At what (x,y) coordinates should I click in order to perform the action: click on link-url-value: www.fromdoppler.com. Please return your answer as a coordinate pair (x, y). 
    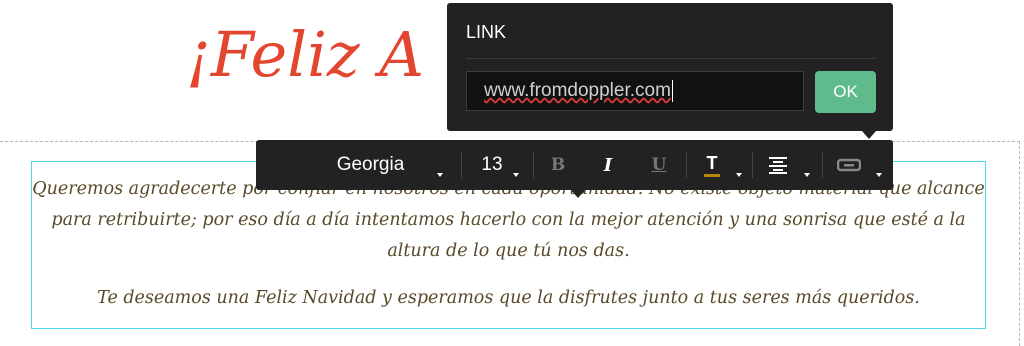
    Looking at the image, I should click on (577, 90).